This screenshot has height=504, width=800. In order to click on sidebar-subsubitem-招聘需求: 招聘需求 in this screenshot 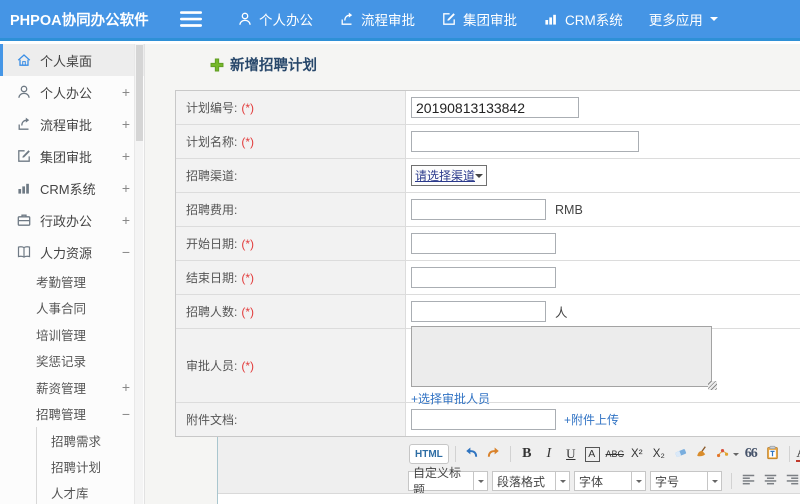, I will do `click(90, 440)`.